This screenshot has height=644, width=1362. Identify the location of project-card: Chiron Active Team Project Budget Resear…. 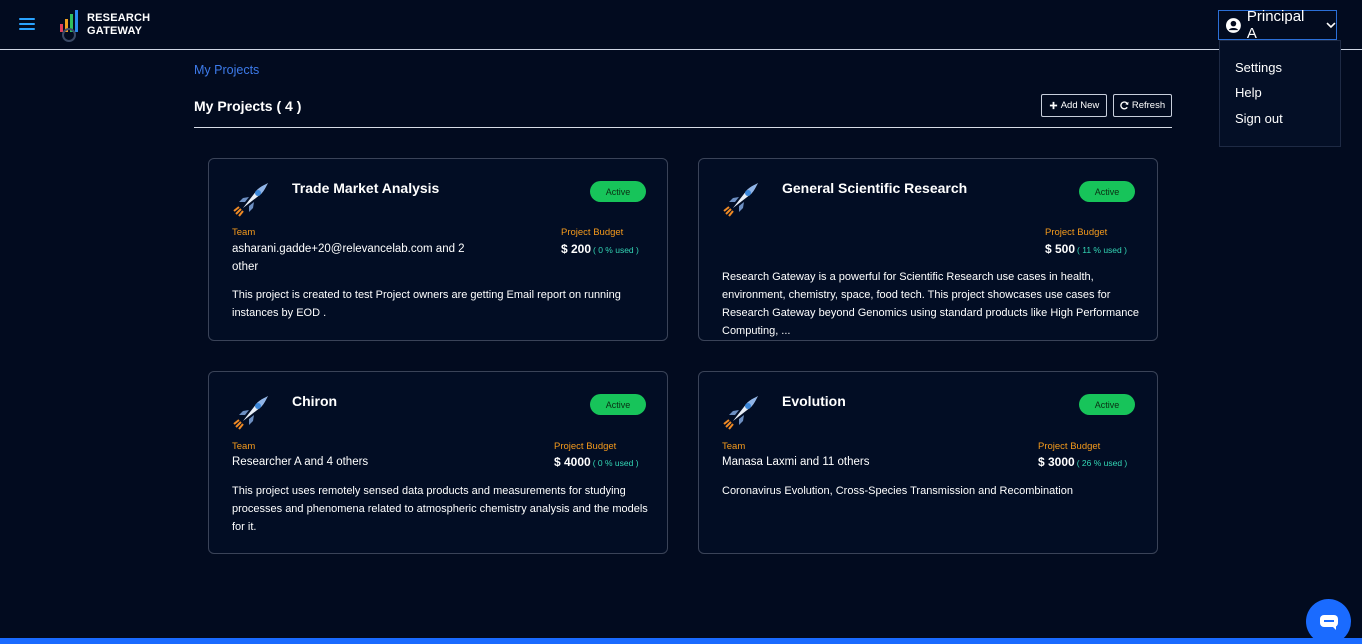
(438, 462).